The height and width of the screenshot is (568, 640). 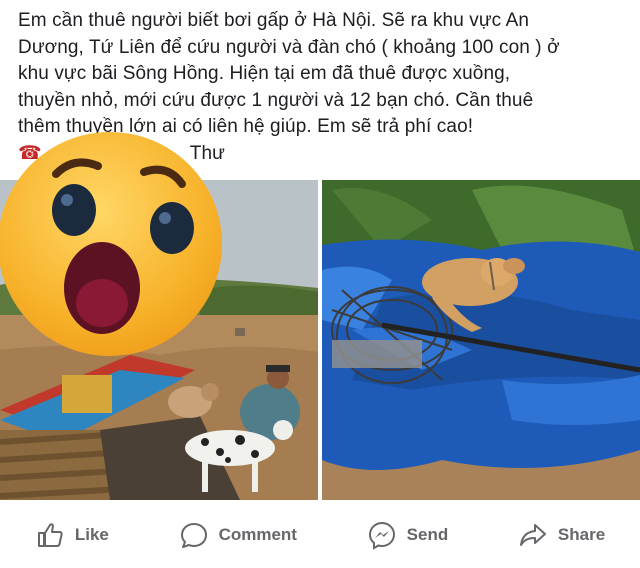 What do you see at coordinates (320, 535) in the screenshot?
I see `post-action-bar: Like Comment Send Share` at bounding box center [320, 535].